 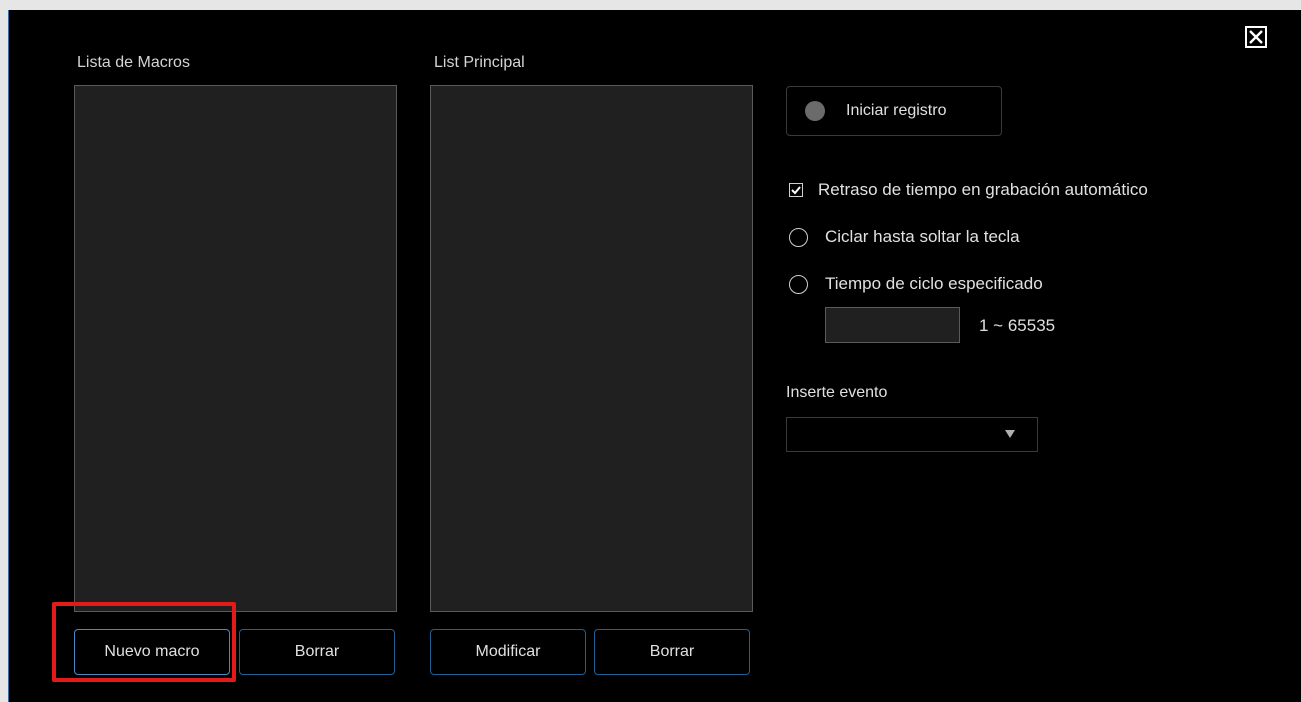 What do you see at coordinates (815, 111) in the screenshot?
I see `record-dot-icon` at bounding box center [815, 111].